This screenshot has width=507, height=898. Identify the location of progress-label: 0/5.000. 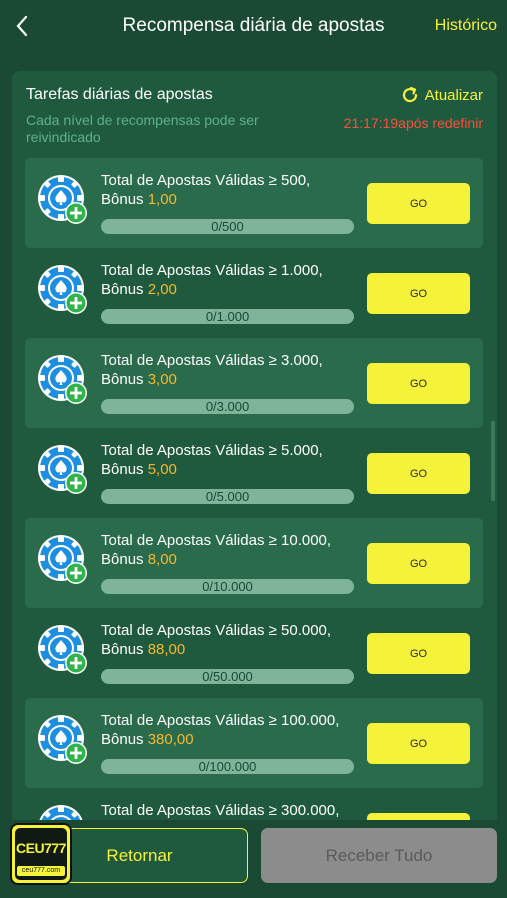
(227, 496).